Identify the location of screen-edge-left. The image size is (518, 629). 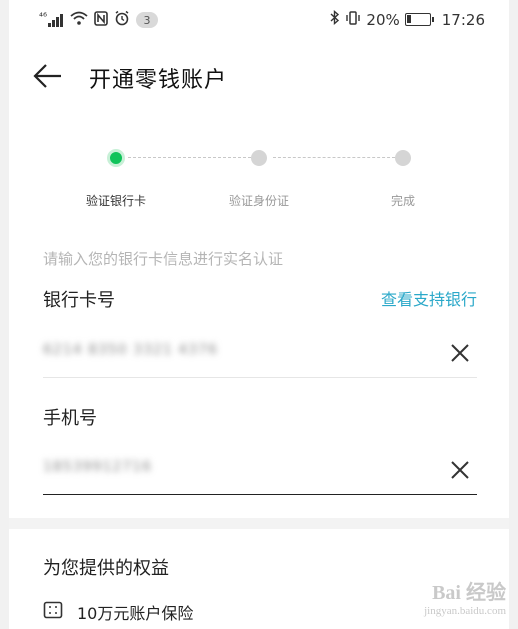
(4, 314).